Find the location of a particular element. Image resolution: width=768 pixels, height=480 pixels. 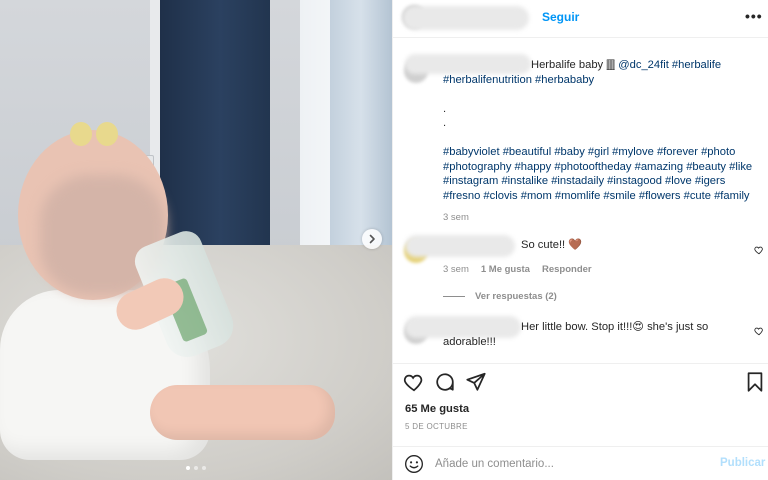

comment-input is located at coordinates (570, 464).